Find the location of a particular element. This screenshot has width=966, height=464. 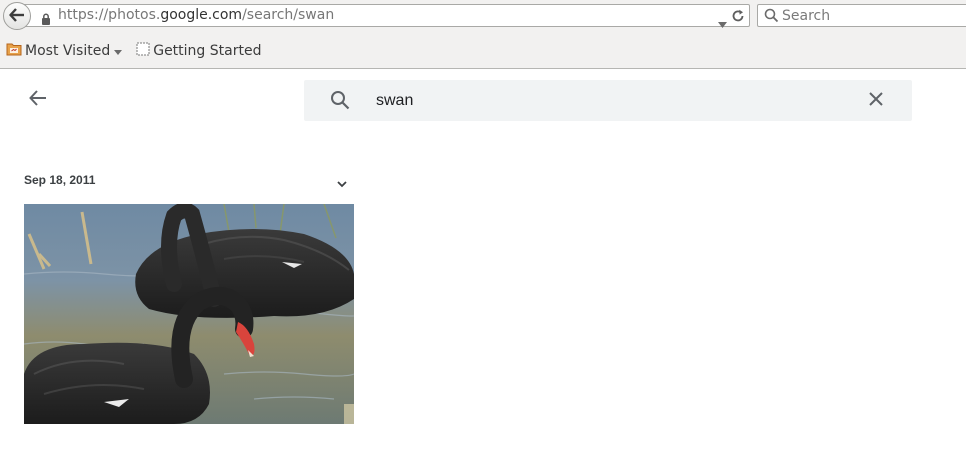

date-group-toggle is located at coordinates (342, 182).